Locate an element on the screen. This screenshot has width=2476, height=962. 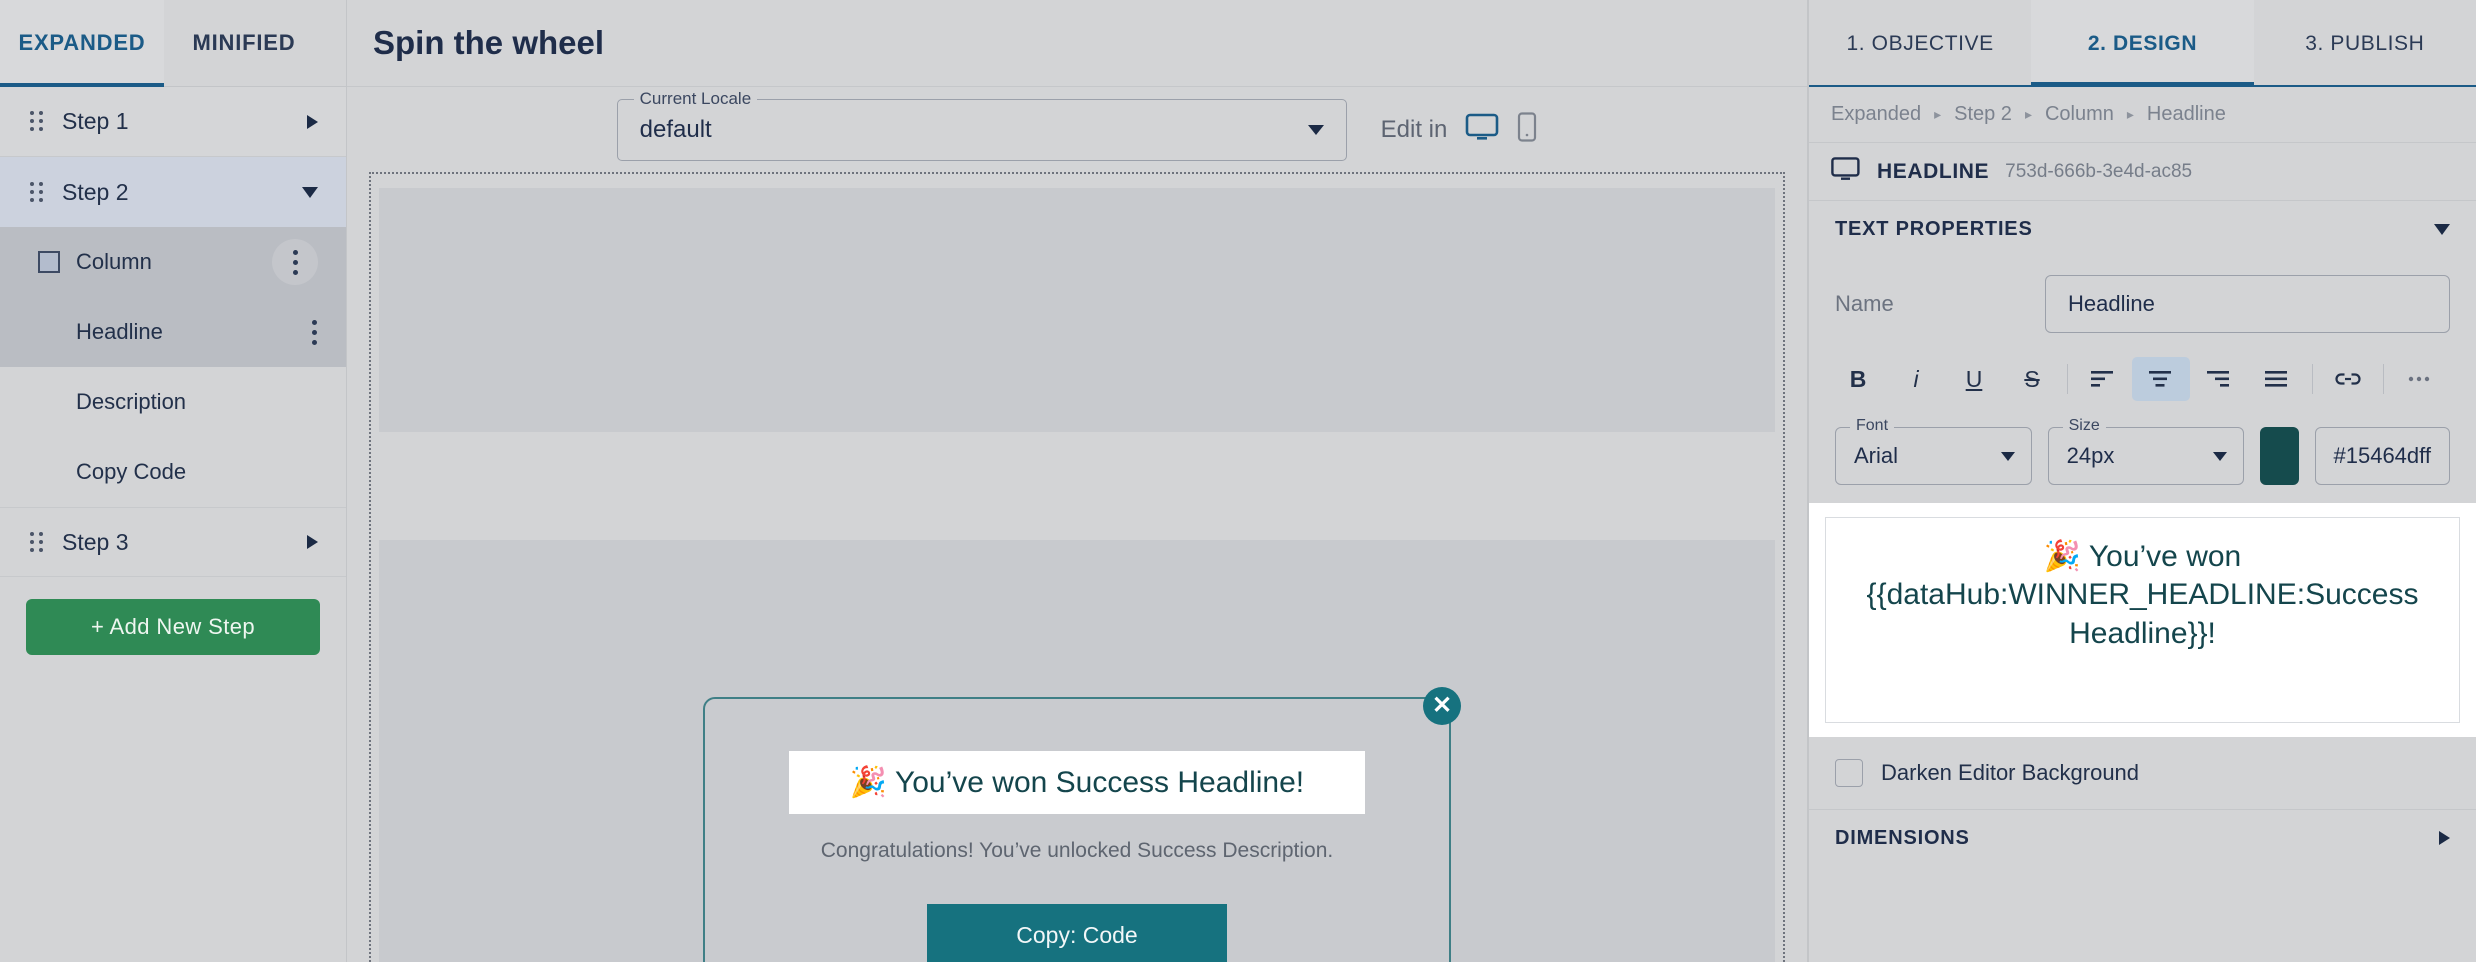
tab-design: 2. DESIGN is located at coordinates (2142, 43).